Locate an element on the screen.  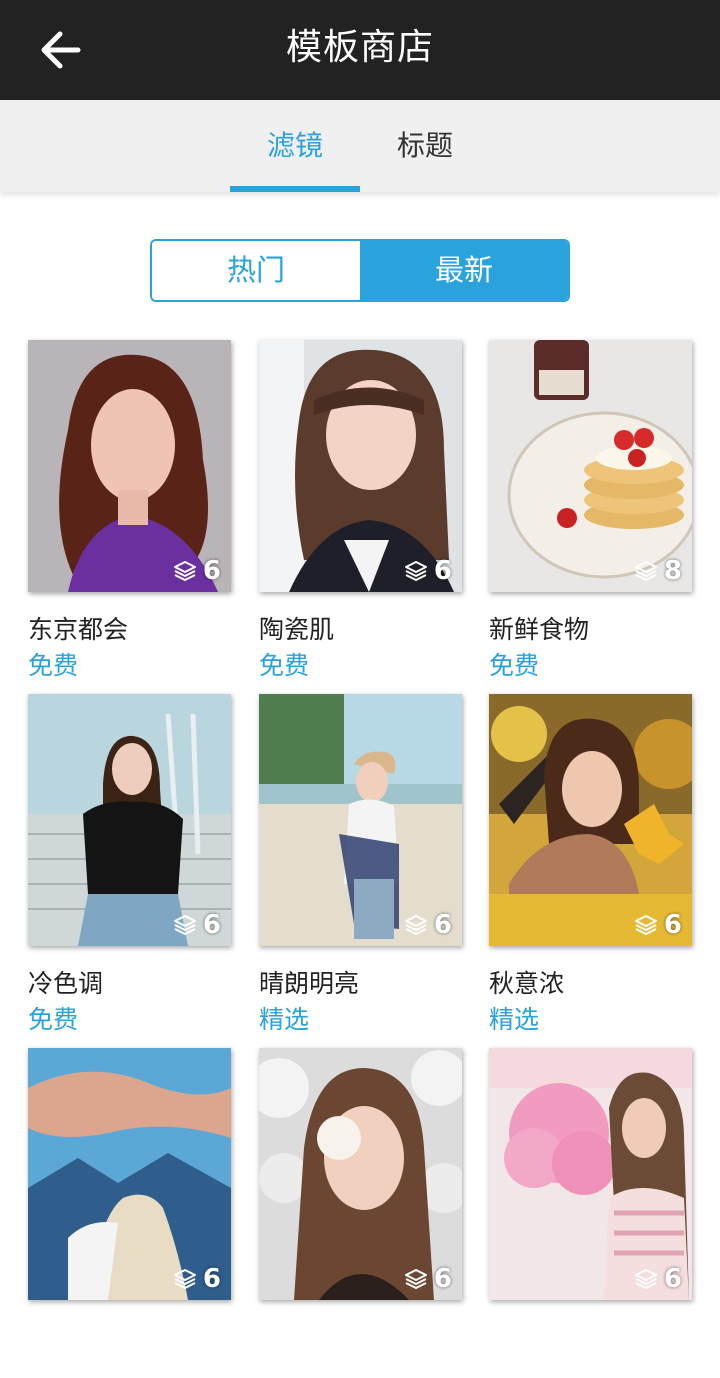
active-tab-indicator is located at coordinates (295, 189).